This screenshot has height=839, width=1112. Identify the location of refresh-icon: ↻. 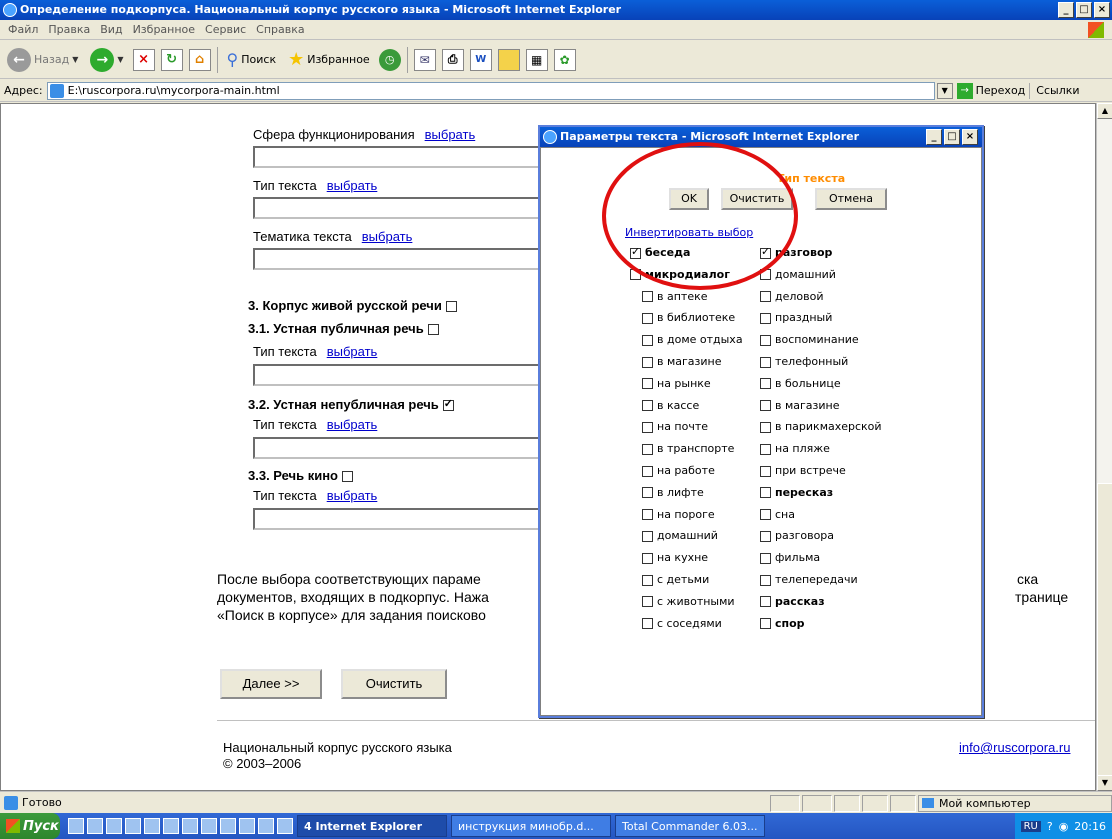
(171, 59).